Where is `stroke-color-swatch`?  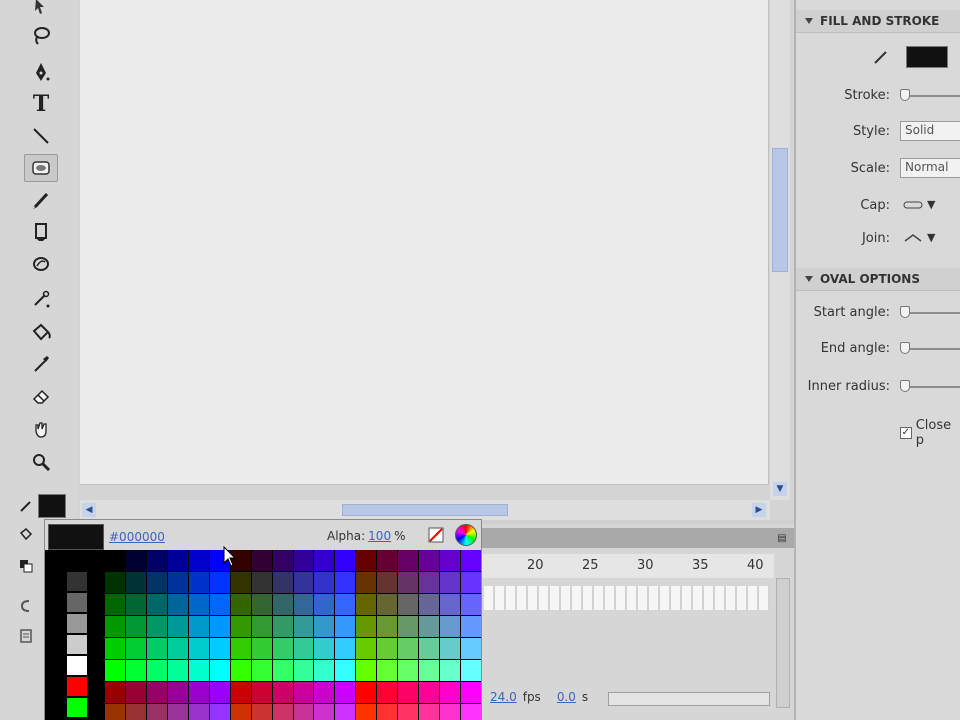
stroke-color-swatch is located at coordinates (927, 57).